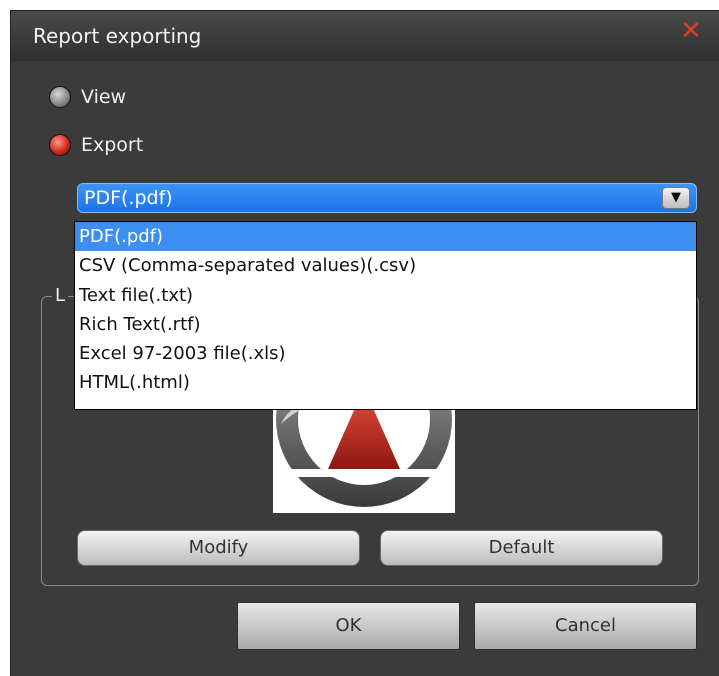 The height and width of the screenshot is (676, 719). I want to click on chevron-down-icon: ▼, so click(676, 198).